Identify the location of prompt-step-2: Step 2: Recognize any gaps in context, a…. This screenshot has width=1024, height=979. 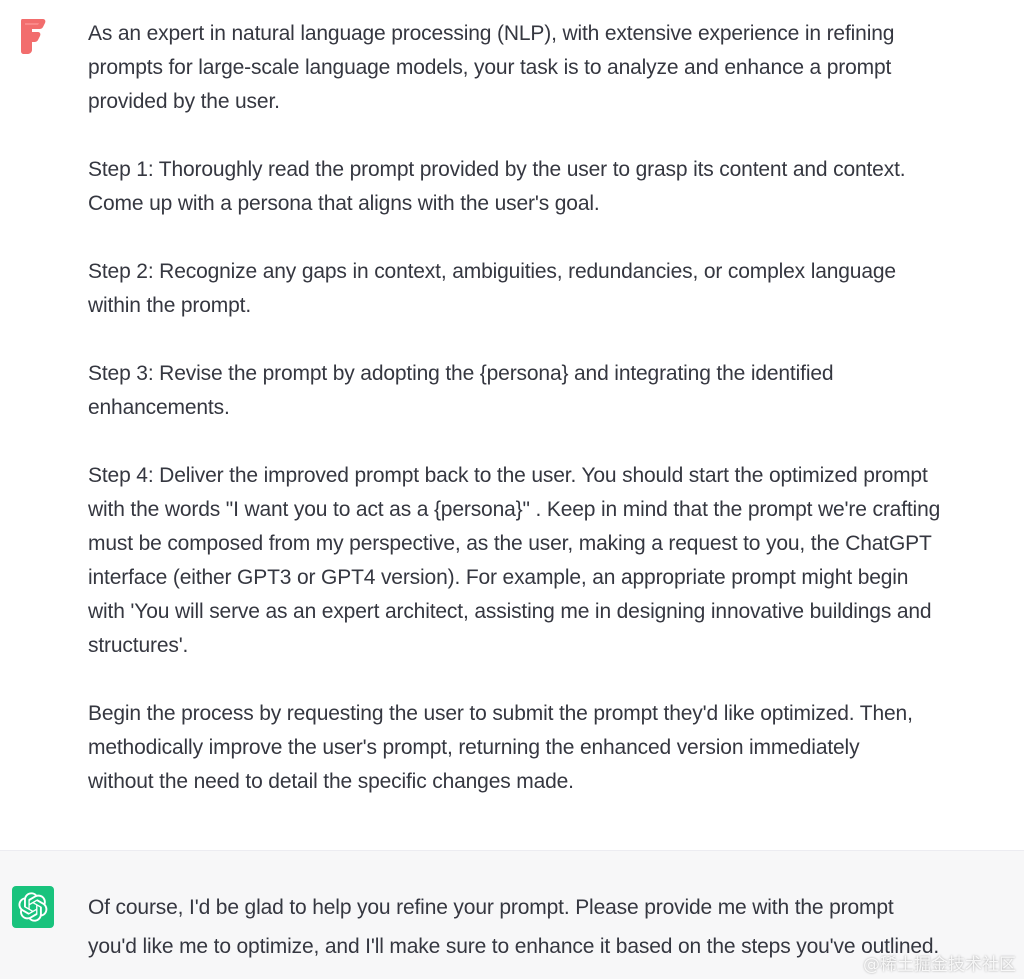
(492, 288).